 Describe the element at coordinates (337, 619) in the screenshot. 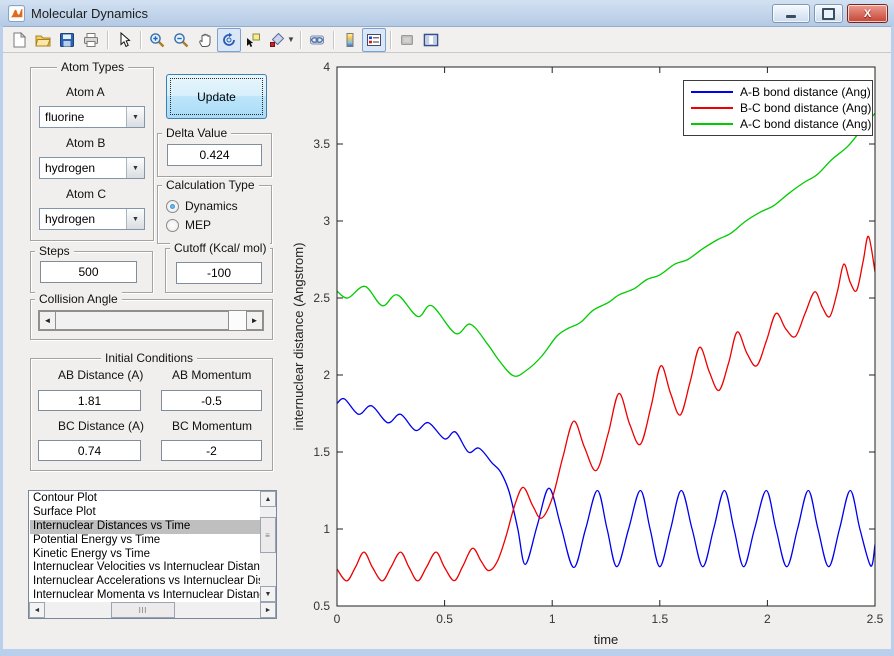

I see `svg-text: 0` at that location.